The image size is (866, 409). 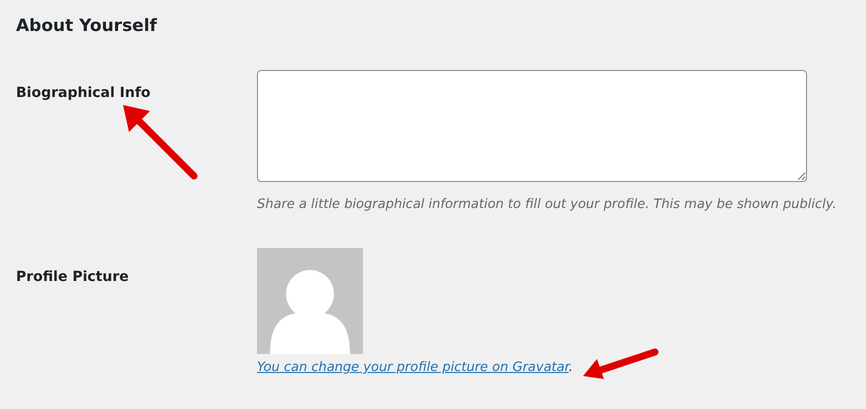 What do you see at coordinates (86, 26) in the screenshot?
I see `section-heading: About Yourself` at bounding box center [86, 26].